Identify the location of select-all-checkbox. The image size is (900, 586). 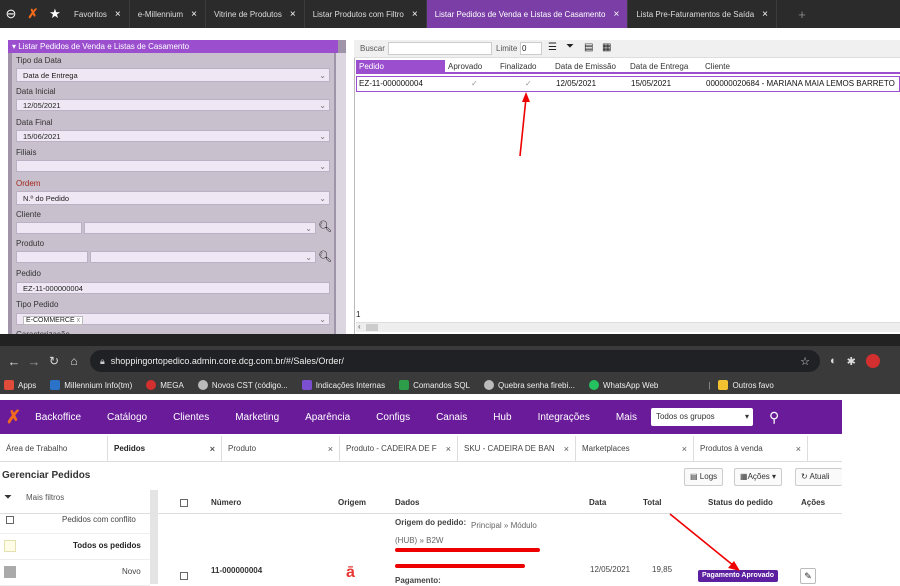
(184, 503).